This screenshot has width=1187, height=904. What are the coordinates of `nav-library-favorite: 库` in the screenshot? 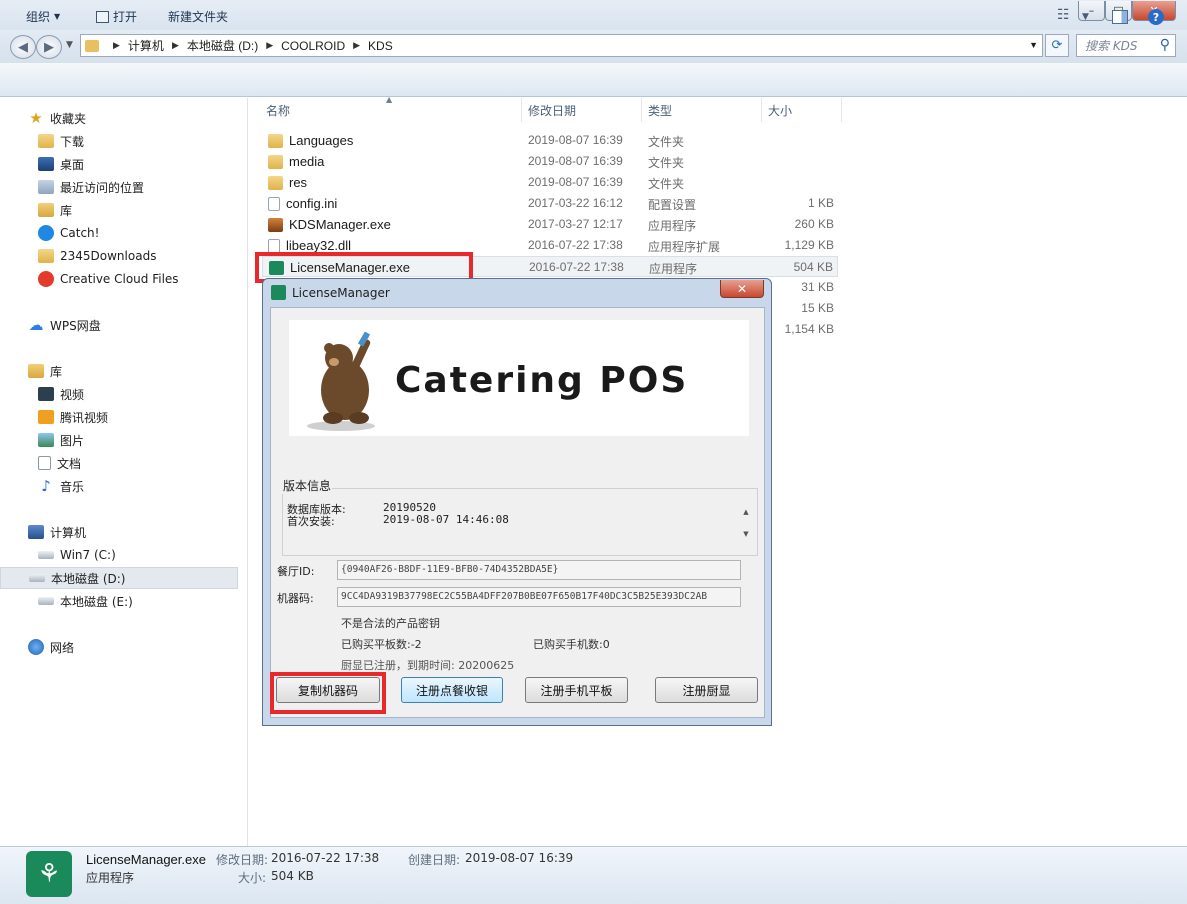 It's located at (55, 210).